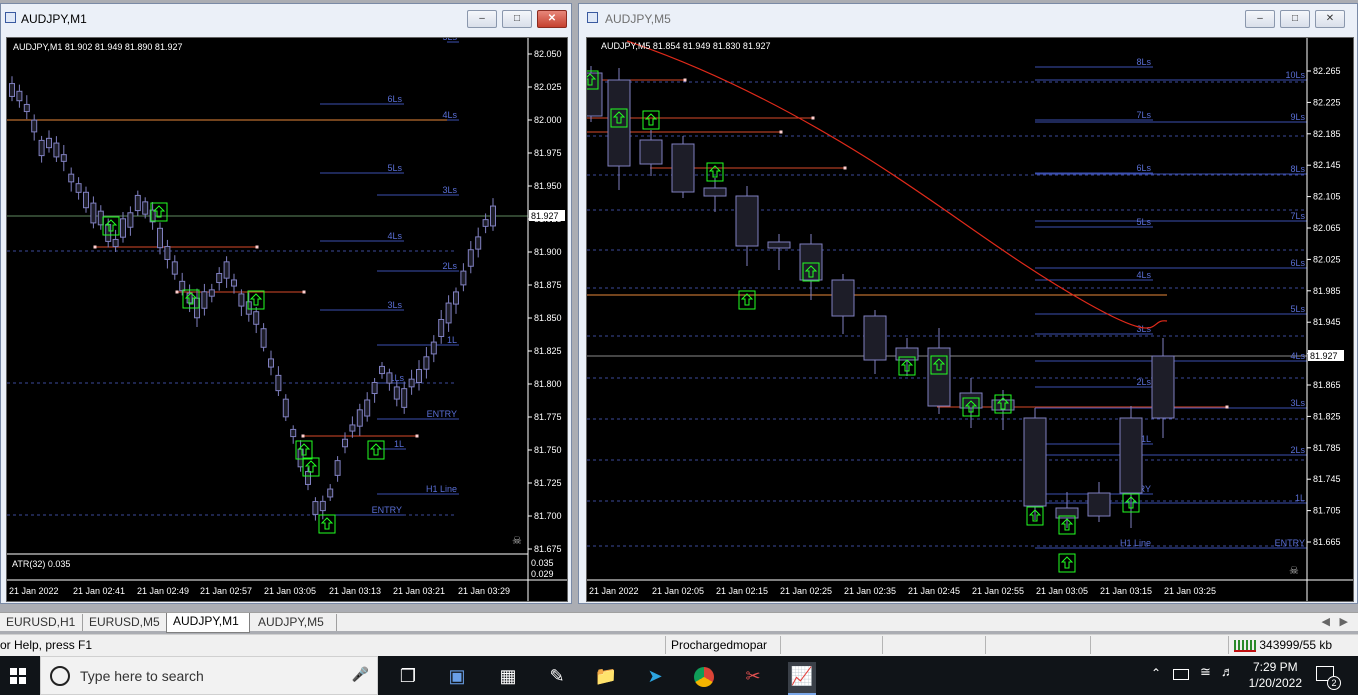 The image size is (1358, 695). What do you see at coordinates (54, 19) in the screenshot?
I see `window-title: AUDJPY,M1` at bounding box center [54, 19].